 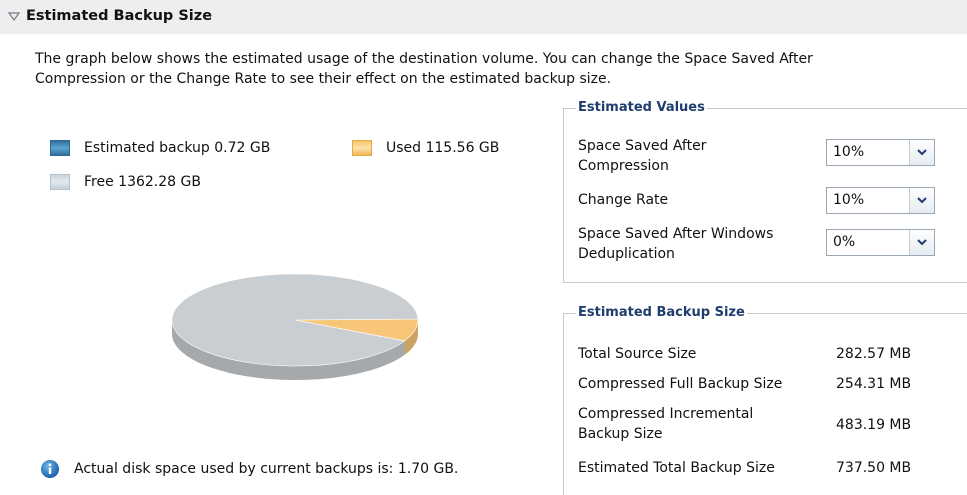 I want to click on stat-value-estimated-total: 737.50 MB, so click(x=874, y=468).